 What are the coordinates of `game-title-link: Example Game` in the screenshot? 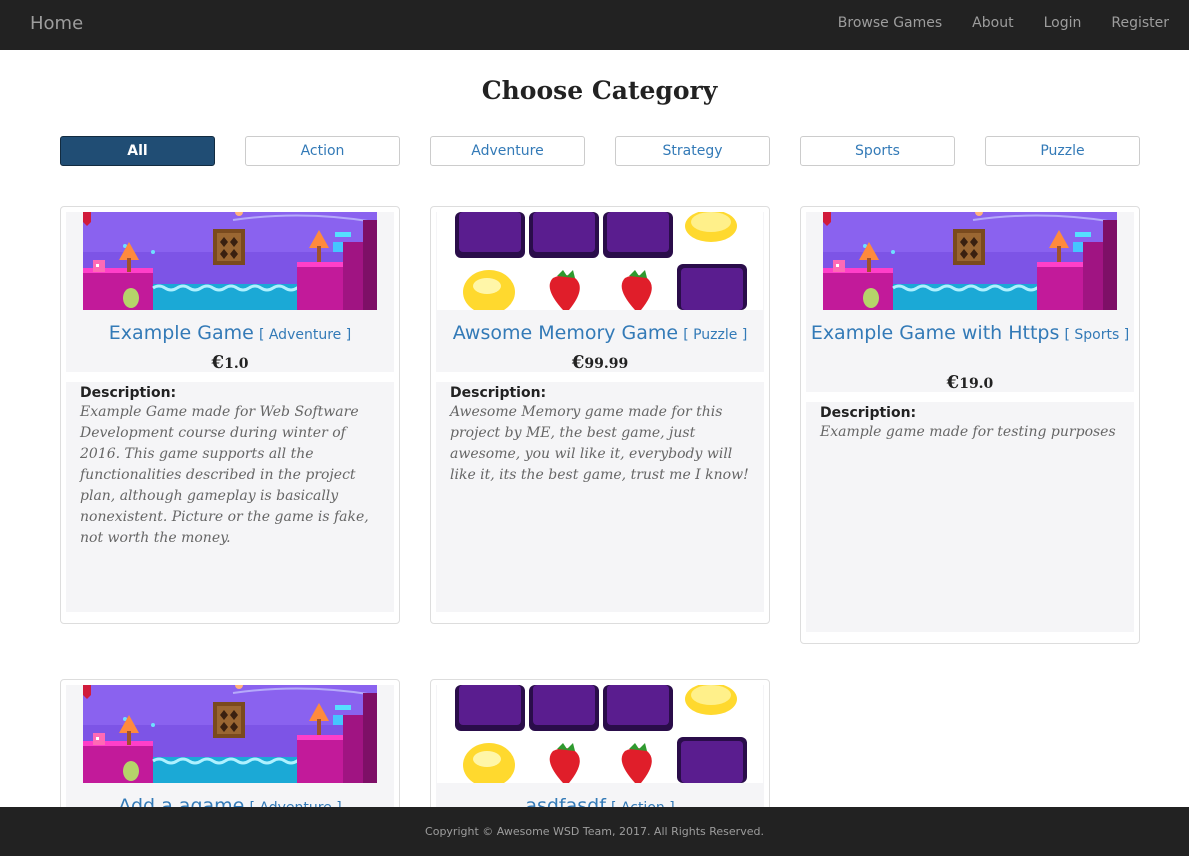 It's located at (181, 333).